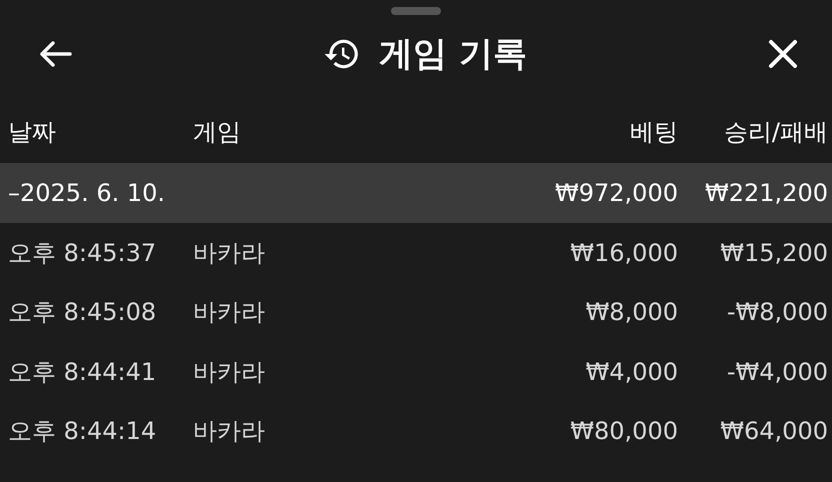 This screenshot has height=482, width=832. I want to click on window-title: 게임 기록, so click(453, 54).